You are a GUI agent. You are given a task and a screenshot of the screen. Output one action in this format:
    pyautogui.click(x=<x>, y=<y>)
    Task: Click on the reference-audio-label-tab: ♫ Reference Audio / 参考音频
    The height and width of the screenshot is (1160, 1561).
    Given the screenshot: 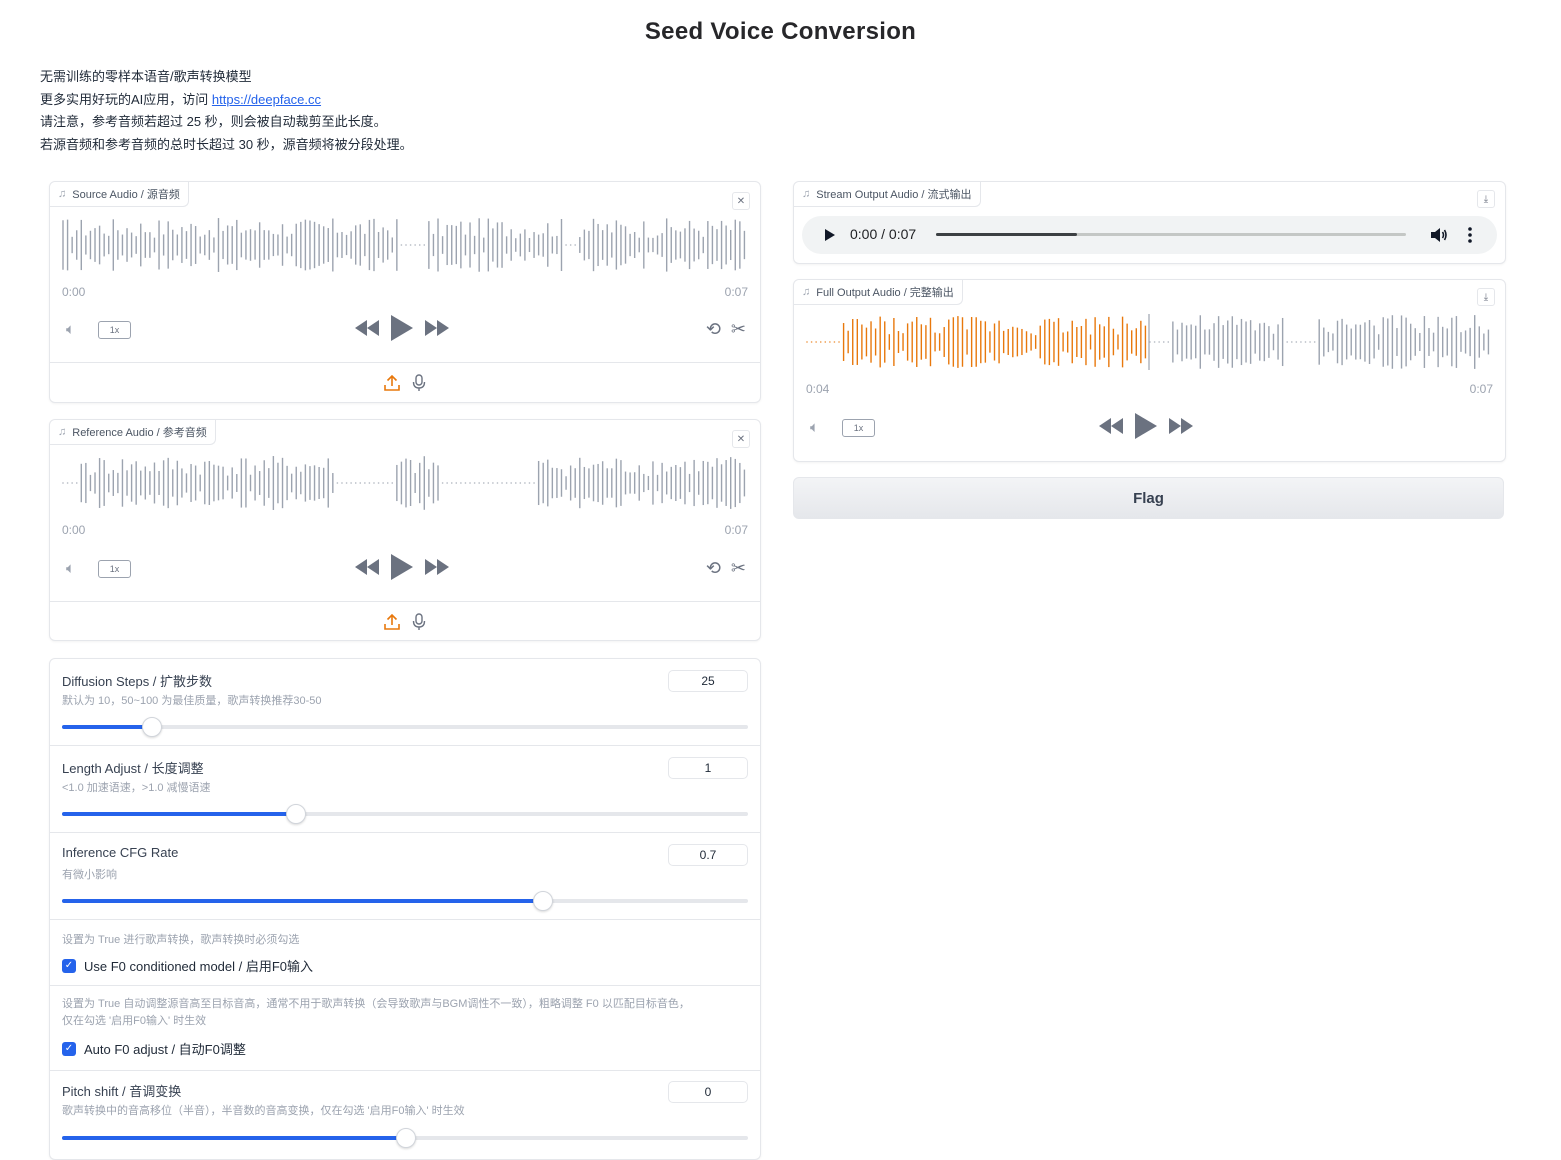 What is the action you would take?
    pyautogui.click(x=133, y=432)
    